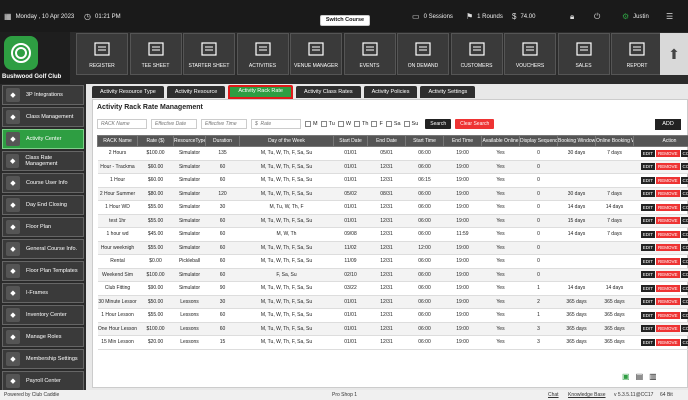  Describe the element at coordinates (222, 141) in the screenshot. I see `column-header: Duration` at that location.